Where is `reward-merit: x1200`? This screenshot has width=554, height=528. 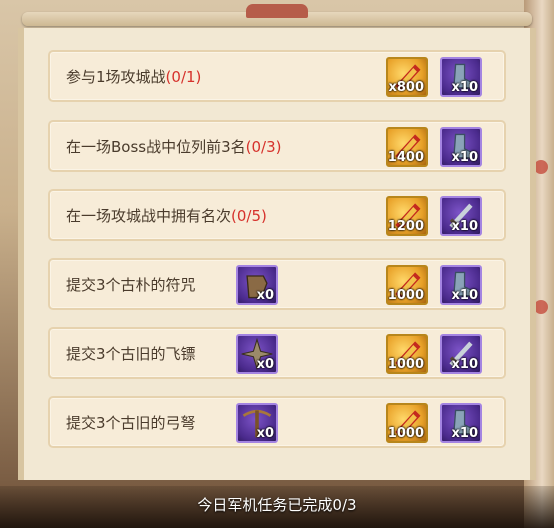 reward-merit: x1200 is located at coordinates (407, 216).